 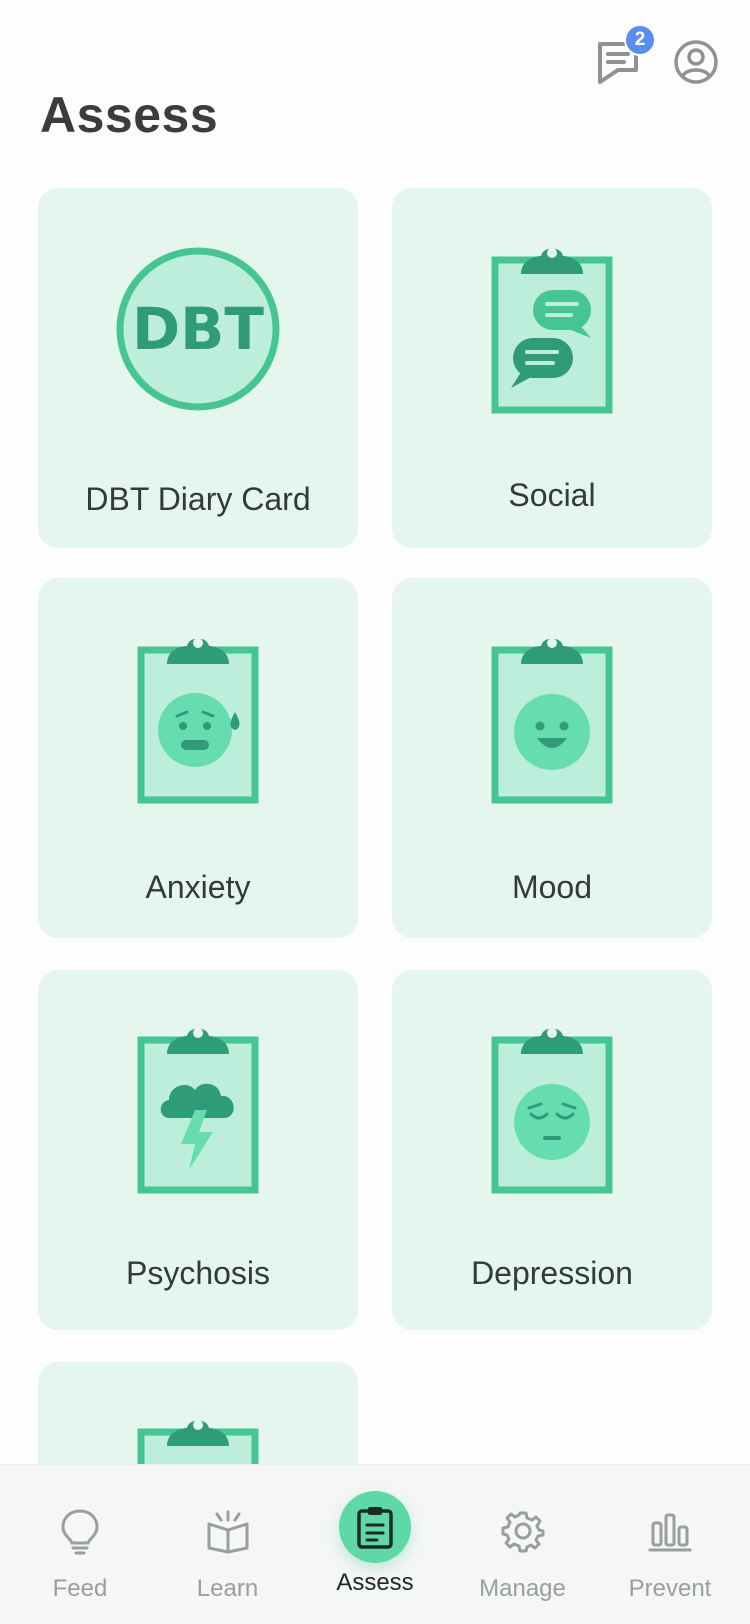 I want to click on lightbulb-icon, so click(x=80, y=1531).